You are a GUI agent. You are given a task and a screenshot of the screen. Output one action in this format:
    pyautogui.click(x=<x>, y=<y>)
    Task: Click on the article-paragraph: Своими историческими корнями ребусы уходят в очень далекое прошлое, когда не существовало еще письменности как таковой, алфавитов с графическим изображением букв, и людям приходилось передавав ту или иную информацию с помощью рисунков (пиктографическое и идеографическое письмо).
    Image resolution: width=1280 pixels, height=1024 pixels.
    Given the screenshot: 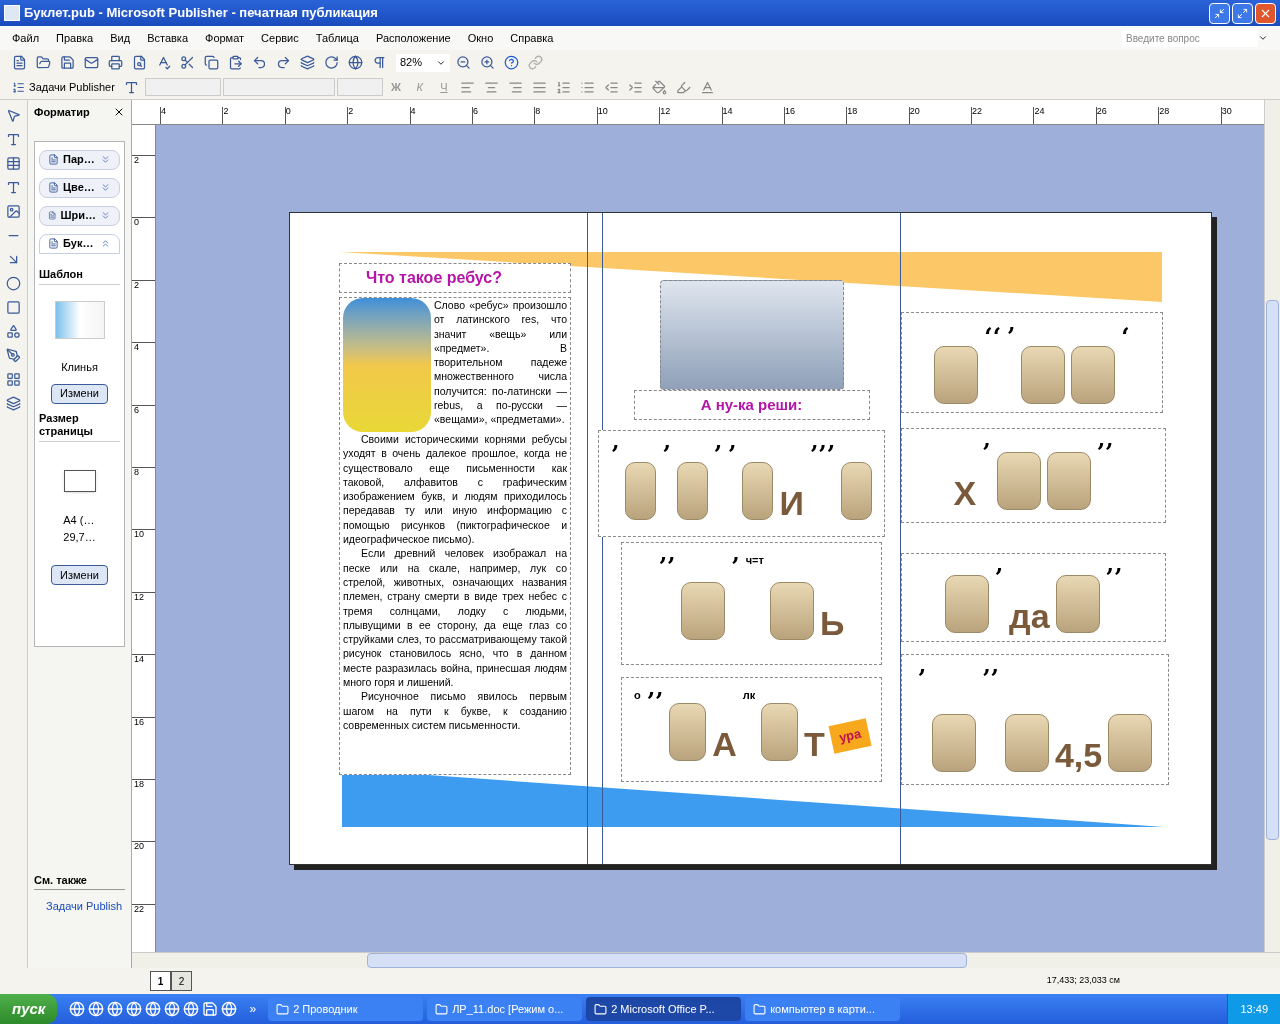 What is the action you would take?
    pyautogui.click(x=455, y=489)
    